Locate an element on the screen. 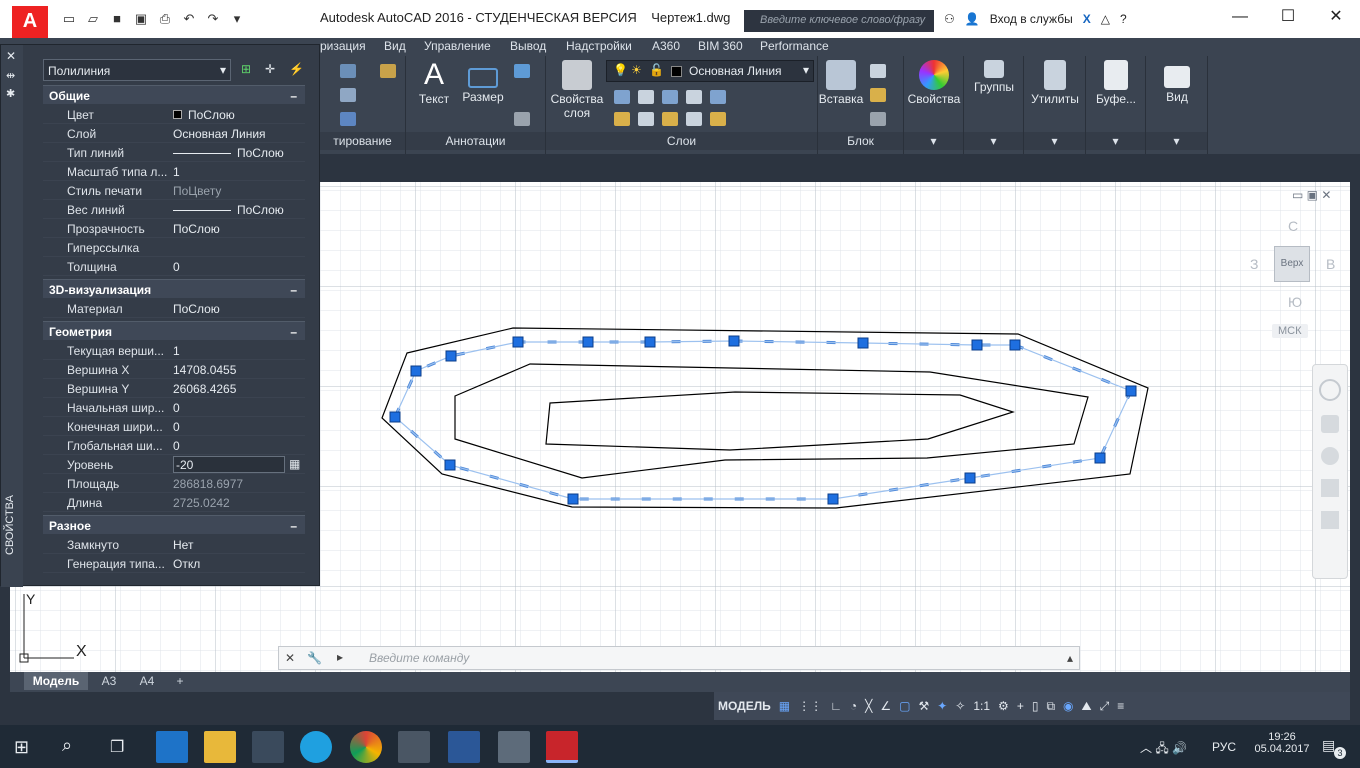 The height and width of the screenshot is (768, 1360). autoscale-icon: ✧ is located at coordinates (960, 706).